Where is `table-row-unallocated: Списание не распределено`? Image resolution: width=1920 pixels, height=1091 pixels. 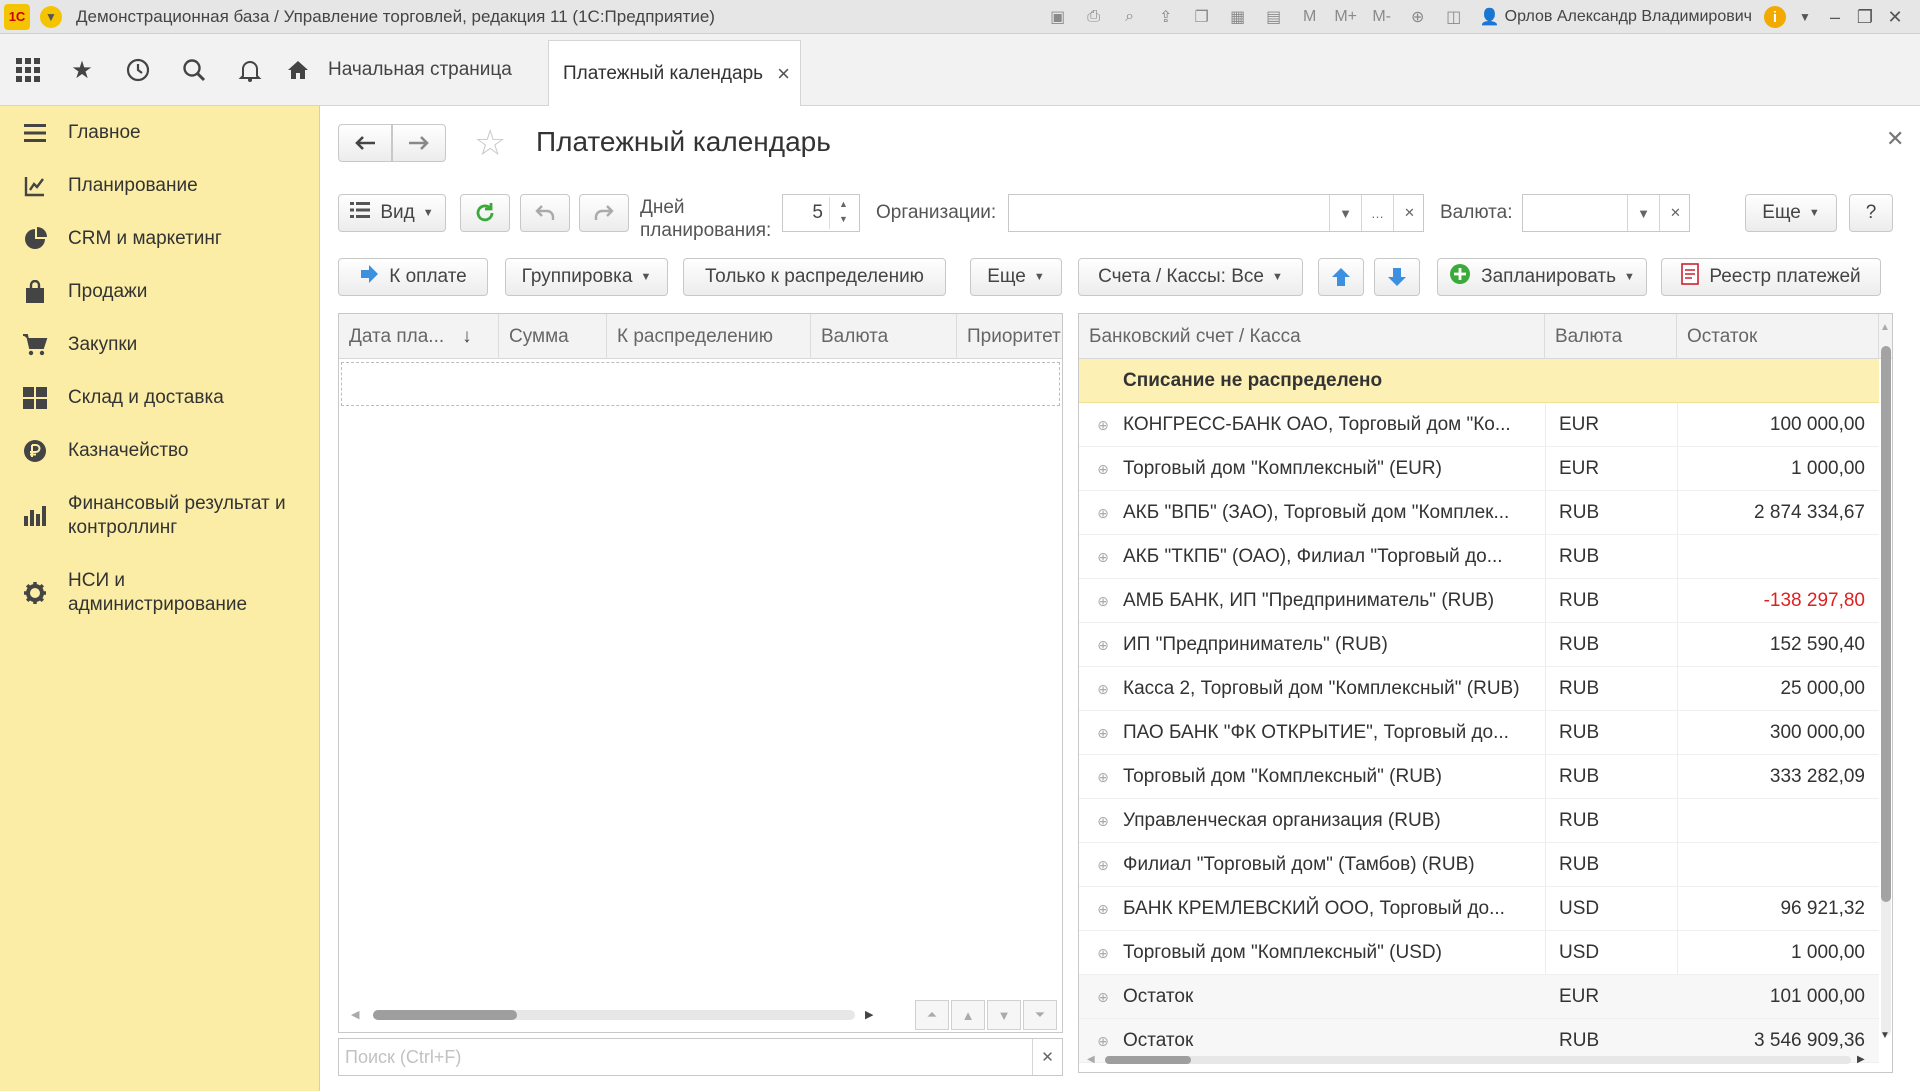 table-row-unallocated: Списание не распределено is located at coordinates (1479, 381).